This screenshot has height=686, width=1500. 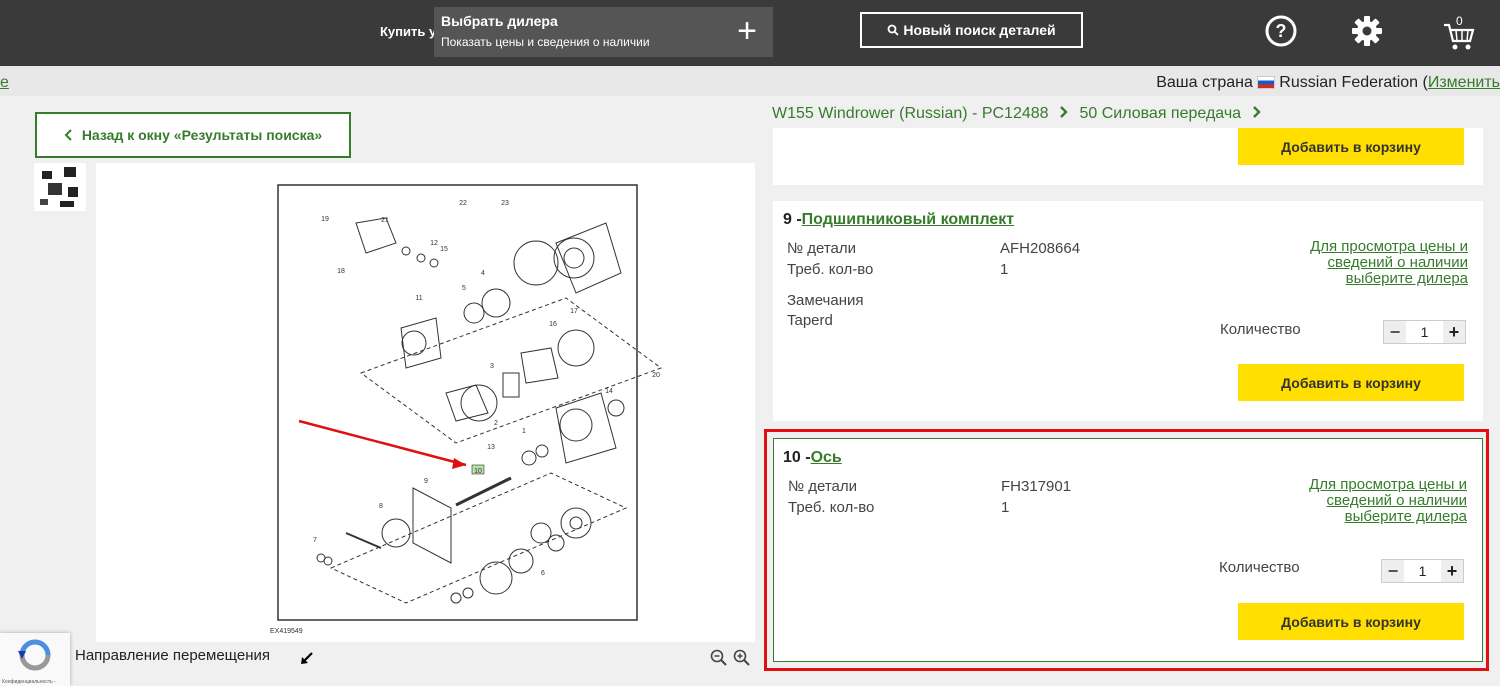 I want to click on diagram-thumbnail, so click(x=60, y=187).